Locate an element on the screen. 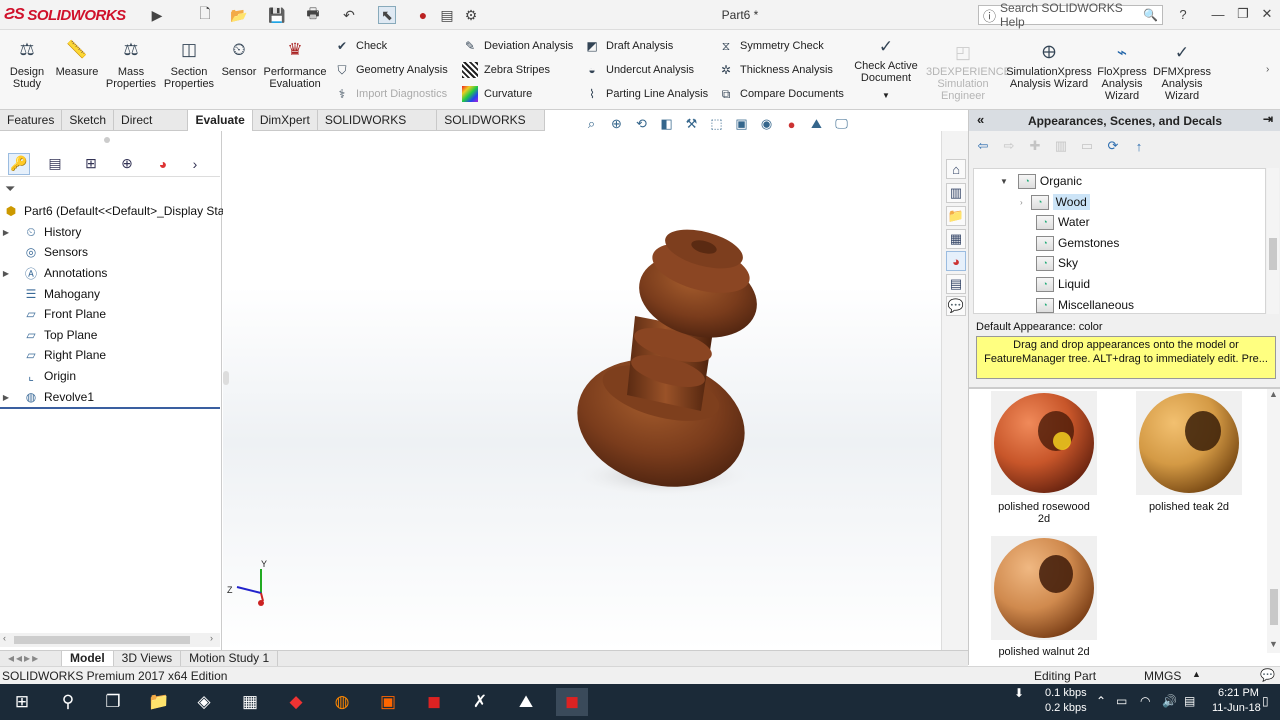 The width and height of the screenshot is (1280, 720). tree-item-right-plane: ▱ Right Plane is located at coordinates (53, 355).